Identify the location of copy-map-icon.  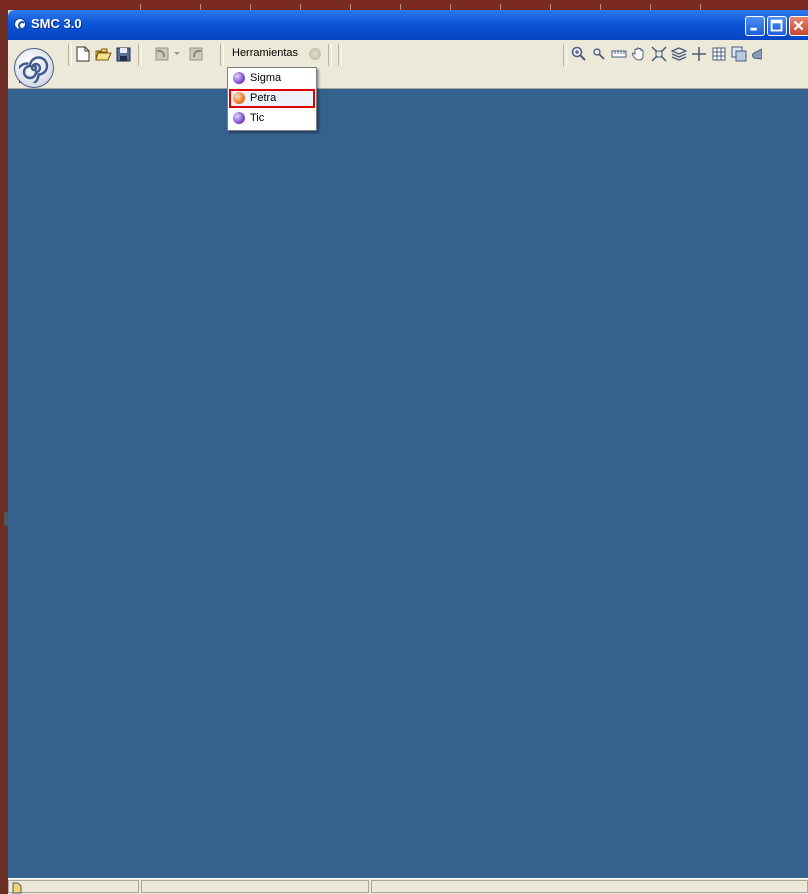
(739, 54).